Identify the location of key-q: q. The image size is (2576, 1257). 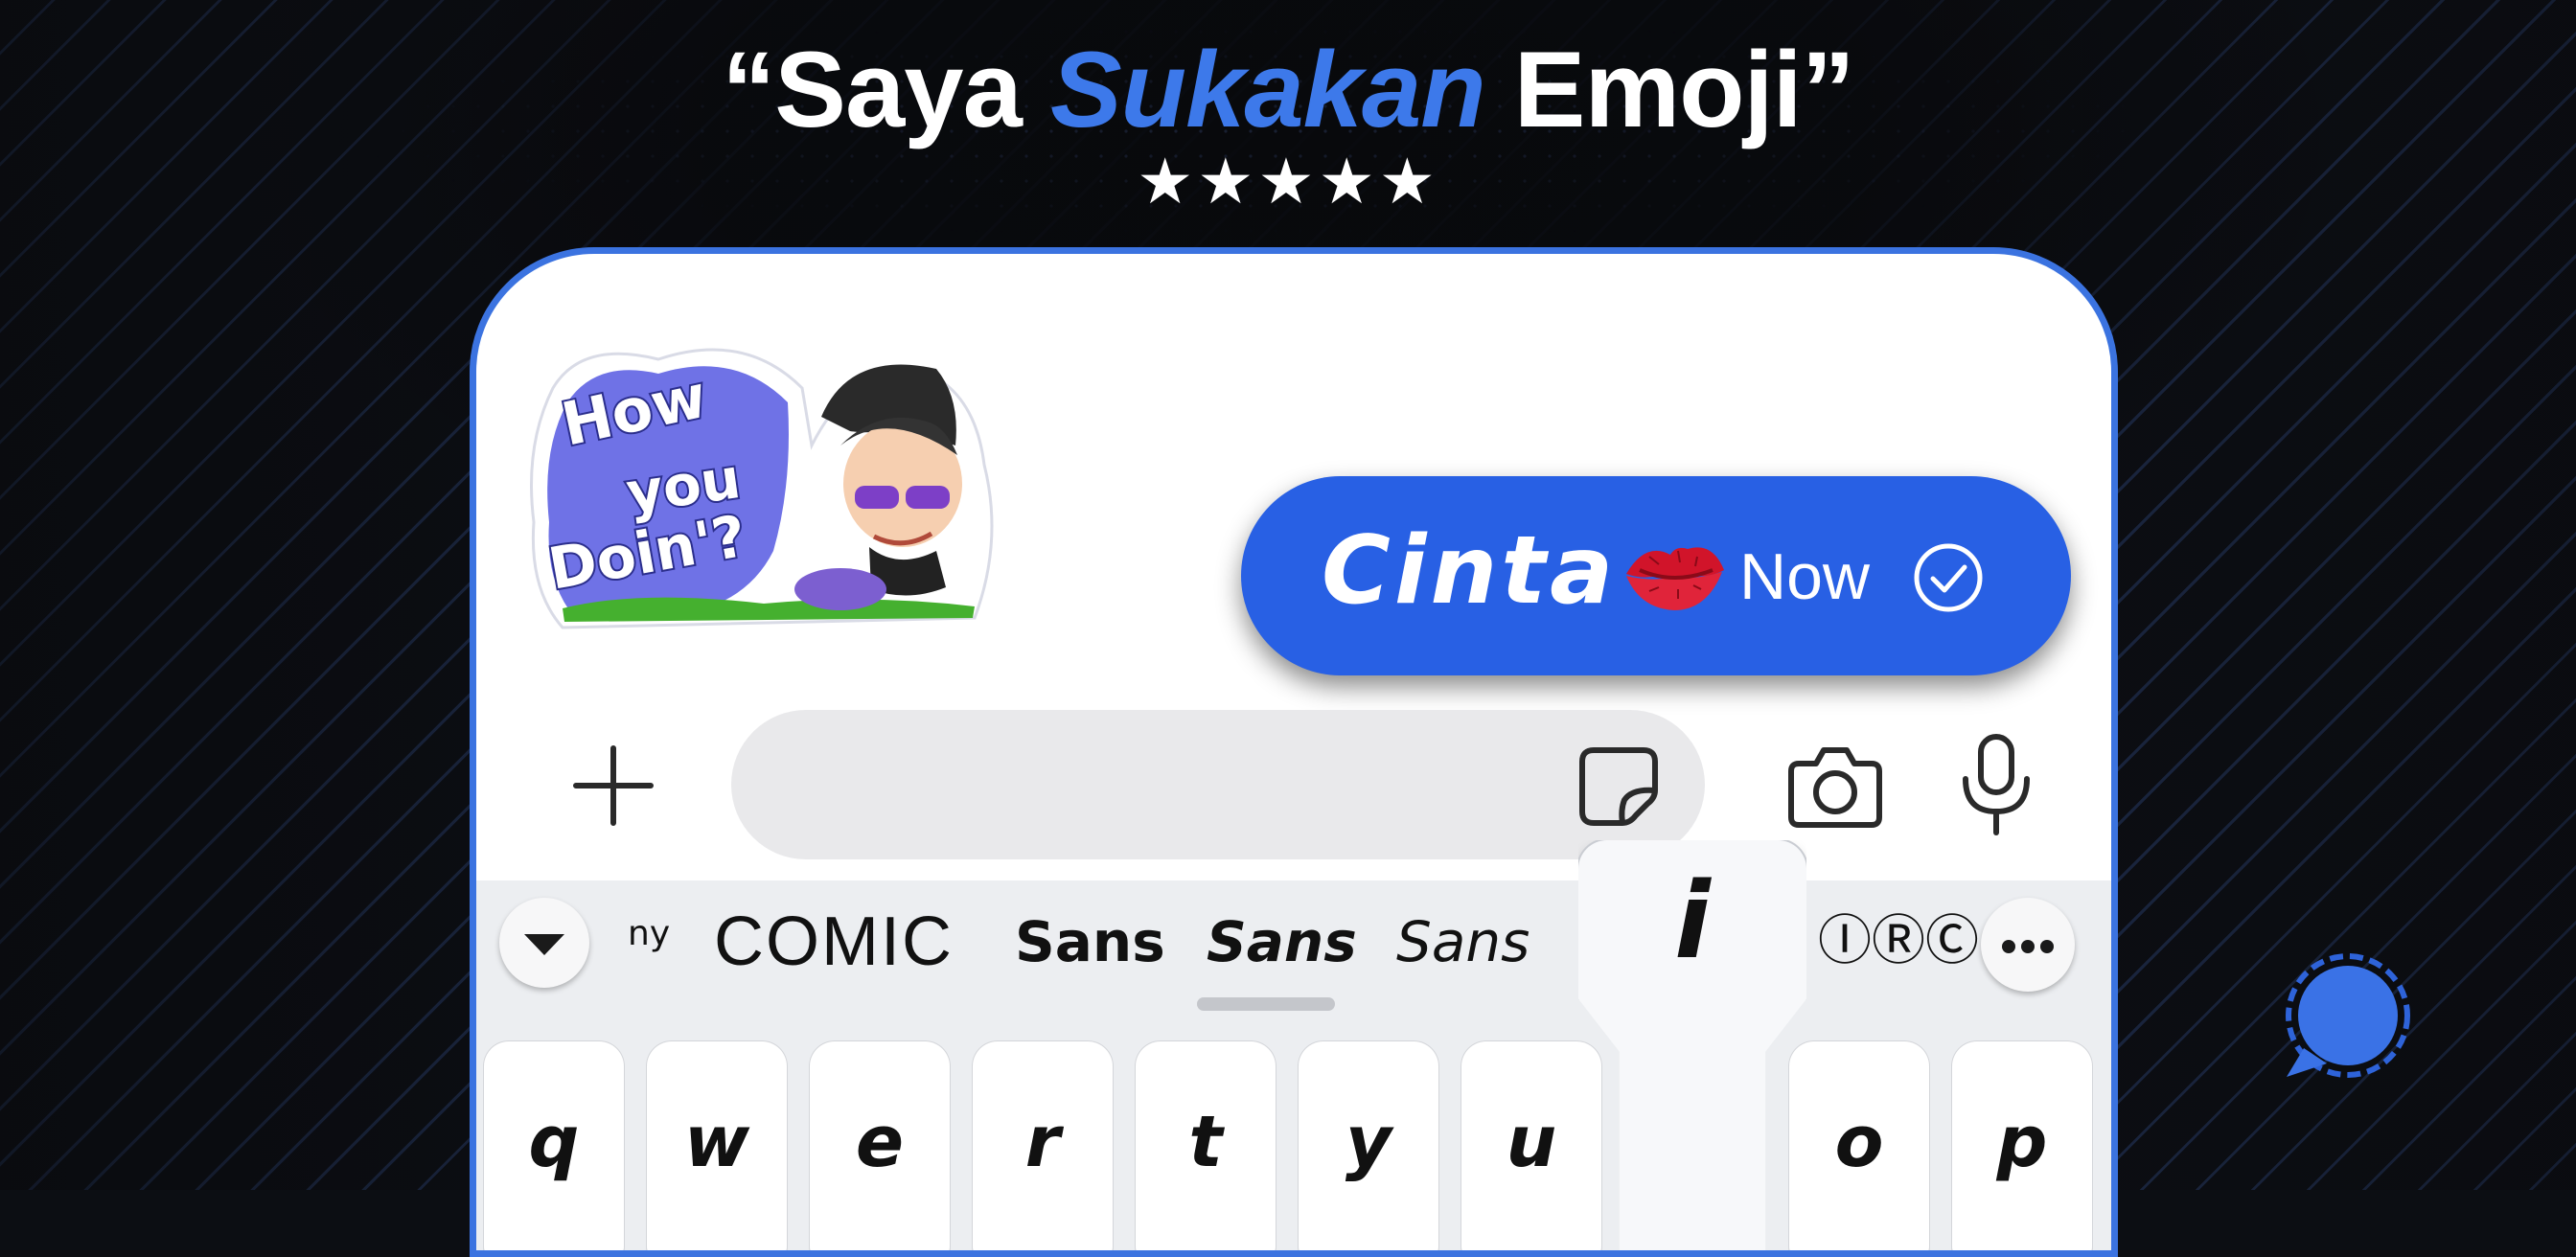
(554, 1145).